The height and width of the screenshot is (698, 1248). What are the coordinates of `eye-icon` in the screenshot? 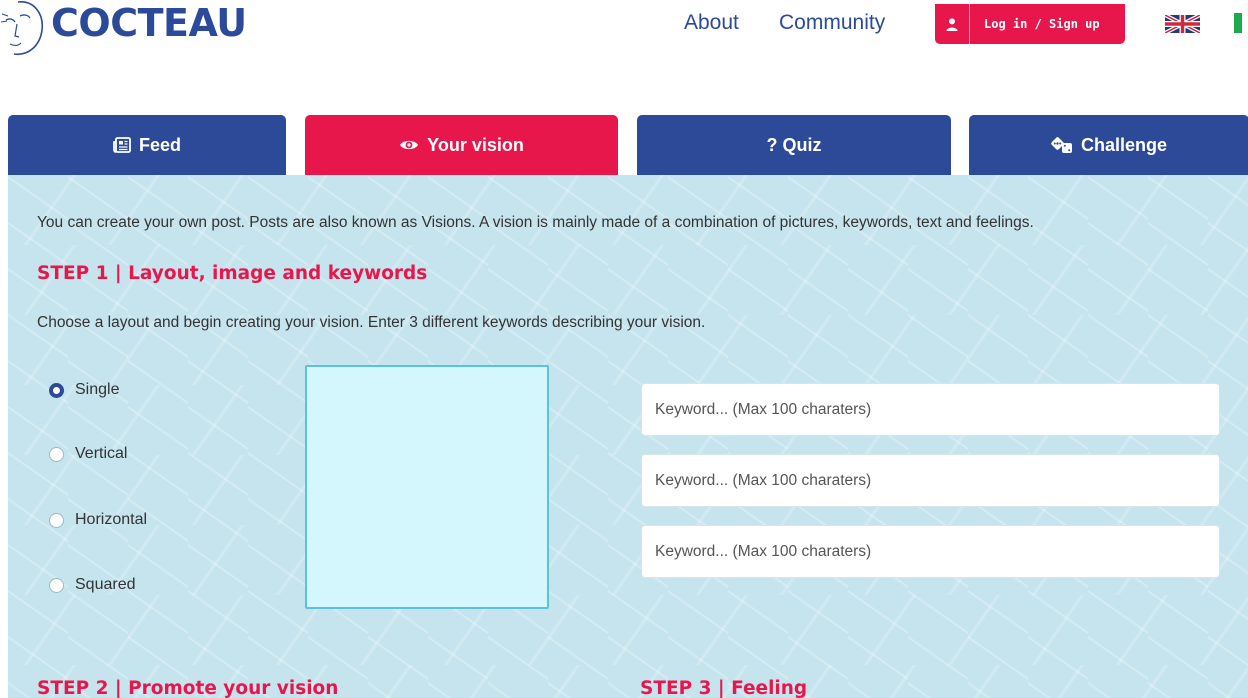 It's located at (409, 145).